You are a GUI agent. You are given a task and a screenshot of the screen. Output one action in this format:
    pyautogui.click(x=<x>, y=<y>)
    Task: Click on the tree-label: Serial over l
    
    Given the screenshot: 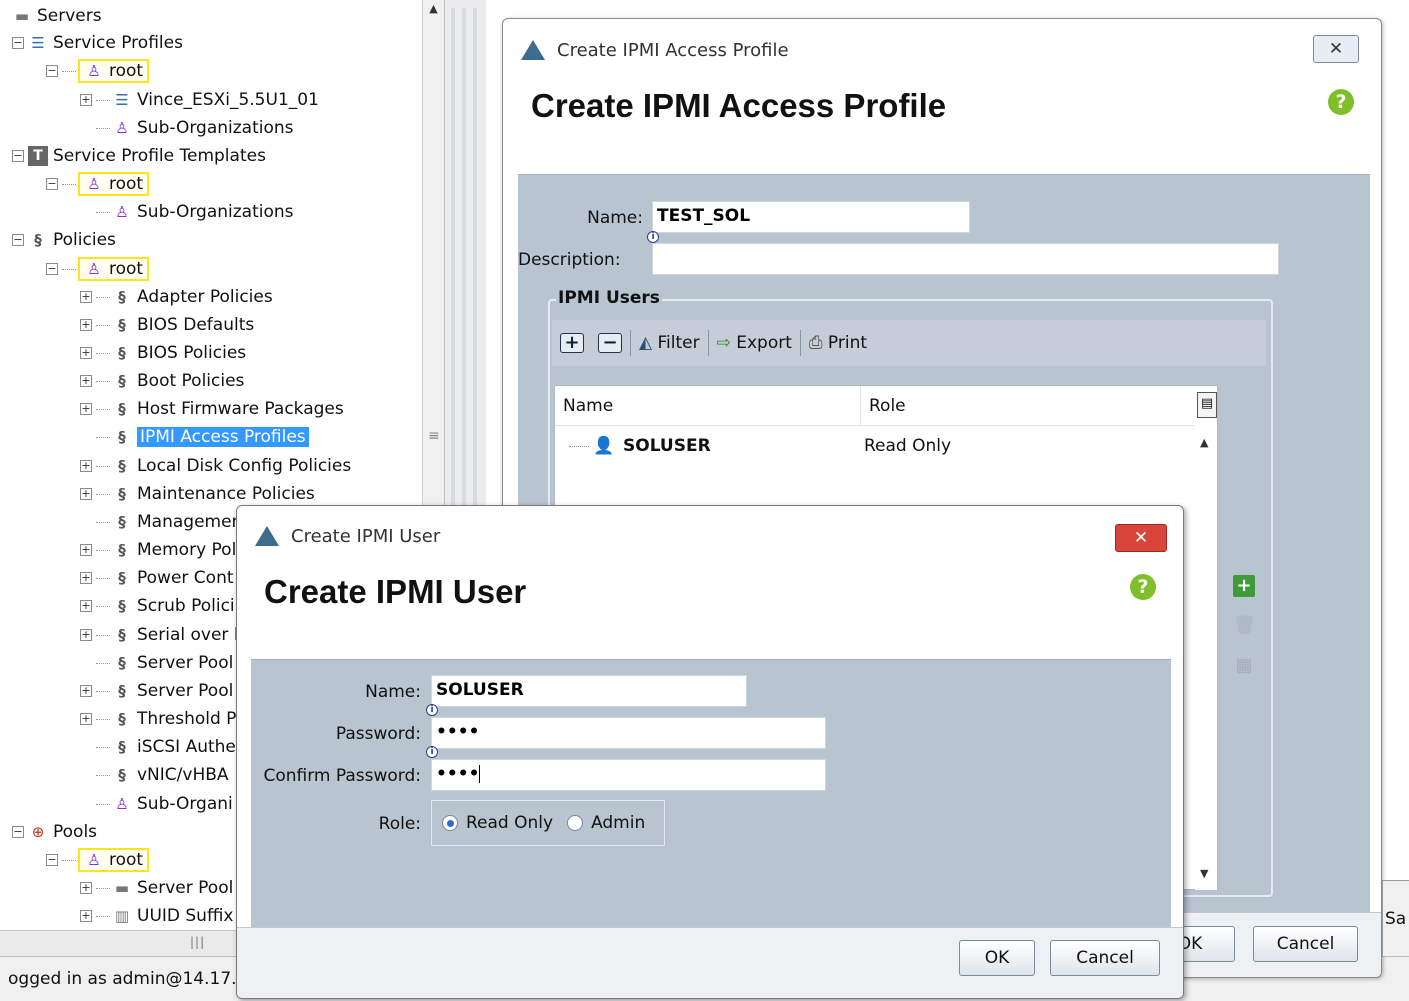 What is the action you would take?
    pyautogui.click(x=188, y=635)
    